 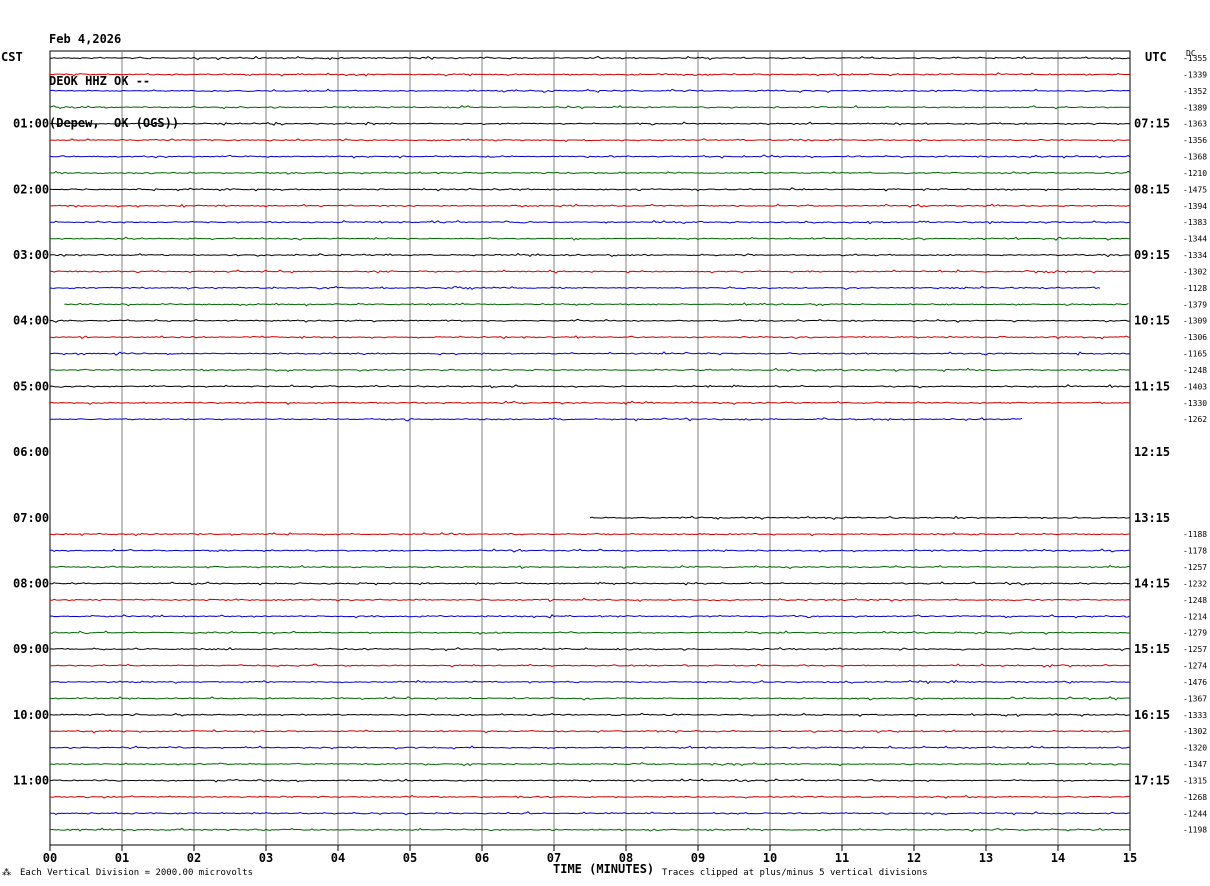 I want to click on x-tick-label: 05, so click(x=410, y=858).